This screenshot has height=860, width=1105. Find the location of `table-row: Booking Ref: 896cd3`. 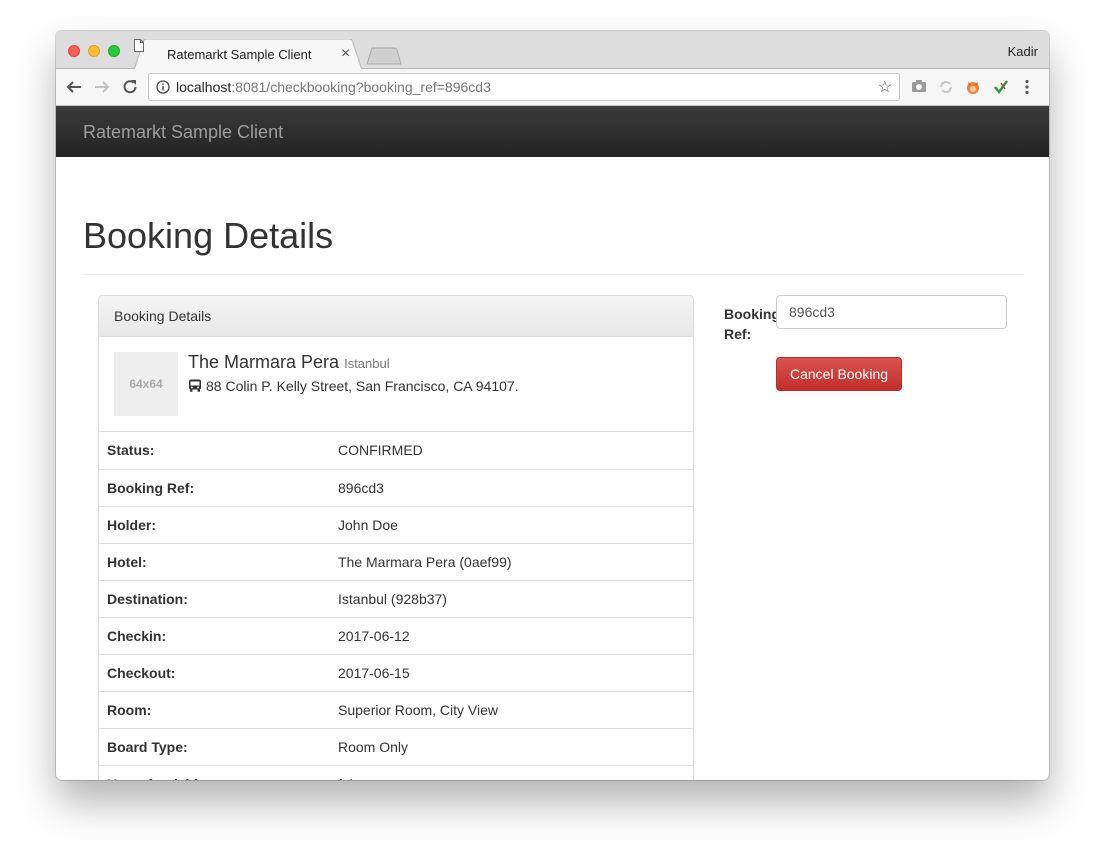

table-row: Booking Ref: 896cd3 is located at coordinates (396, 488).